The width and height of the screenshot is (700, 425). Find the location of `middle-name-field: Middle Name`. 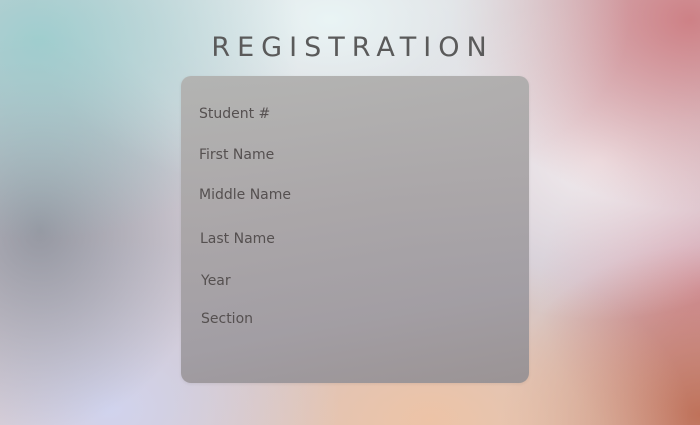

middle-name-field: Middle Name is located at coordinates (349, 195).